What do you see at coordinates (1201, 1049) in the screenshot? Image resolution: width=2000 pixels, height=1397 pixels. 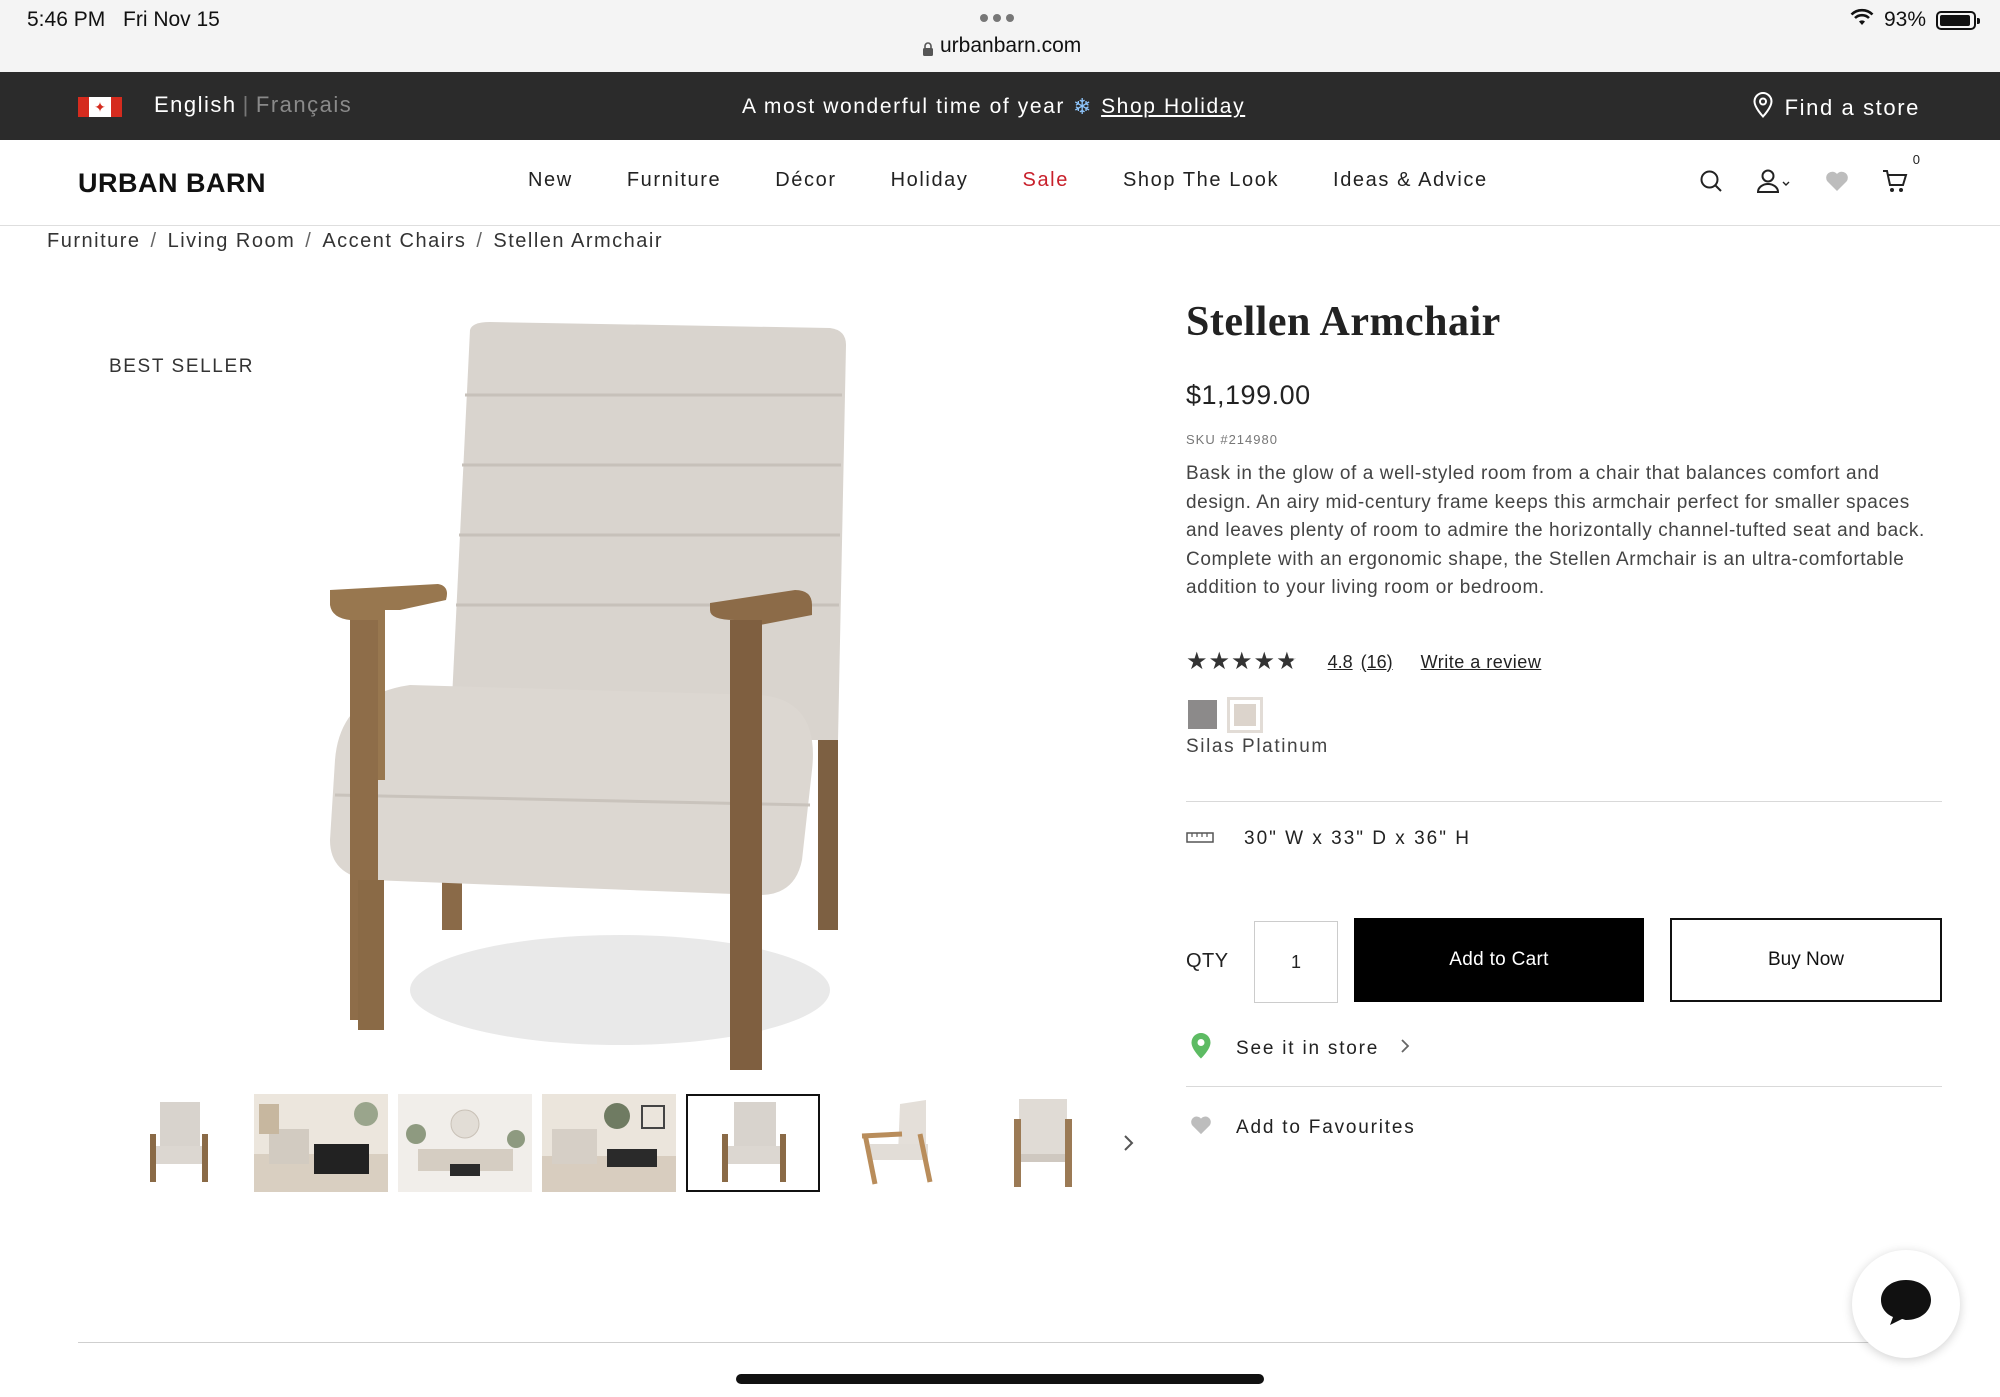 I see `store-pin-icon` at bounding box center [1201, 1049].